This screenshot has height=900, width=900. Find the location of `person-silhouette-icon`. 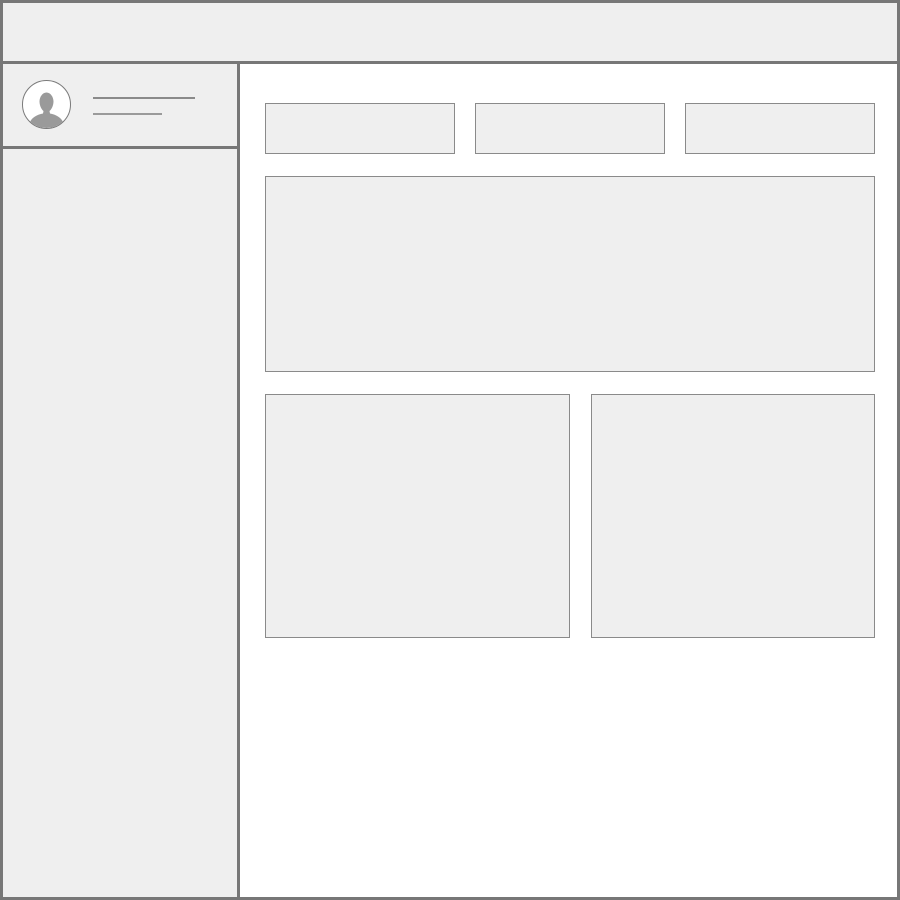

person-silhouette-icon is located at coordinates (46, 110).